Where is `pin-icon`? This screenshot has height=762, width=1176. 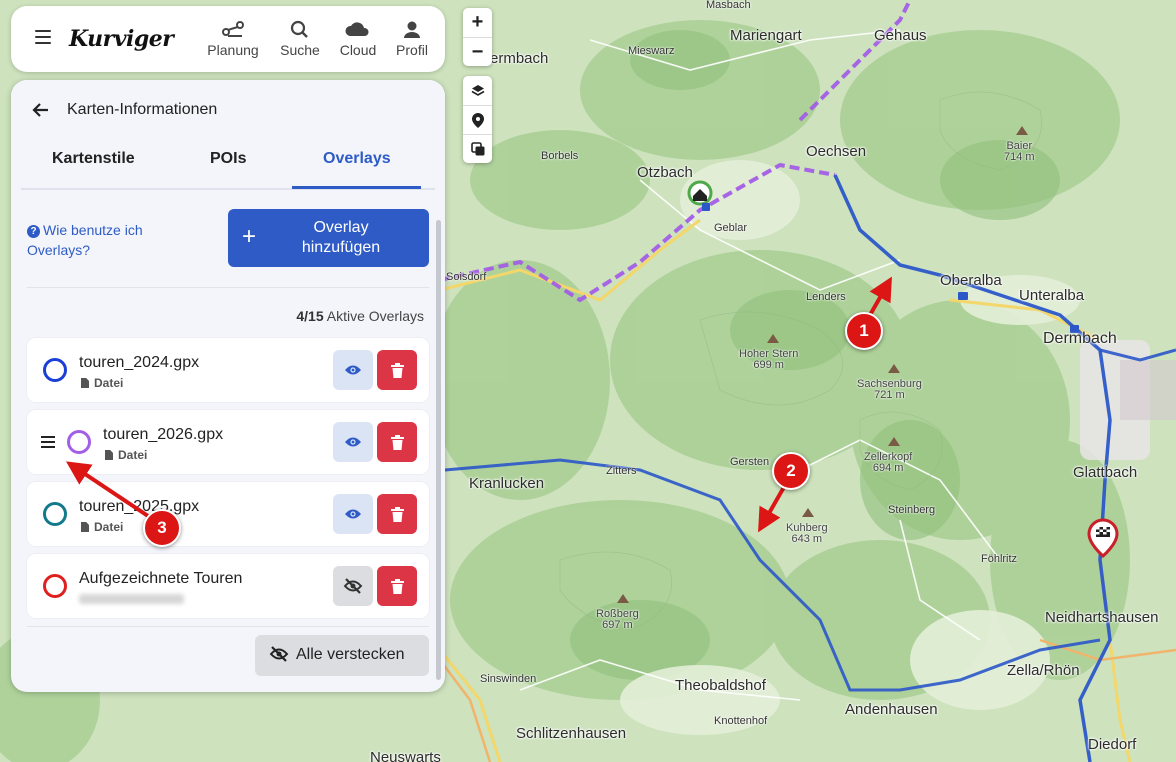 pin-icon is located at coordinates (477, 120).